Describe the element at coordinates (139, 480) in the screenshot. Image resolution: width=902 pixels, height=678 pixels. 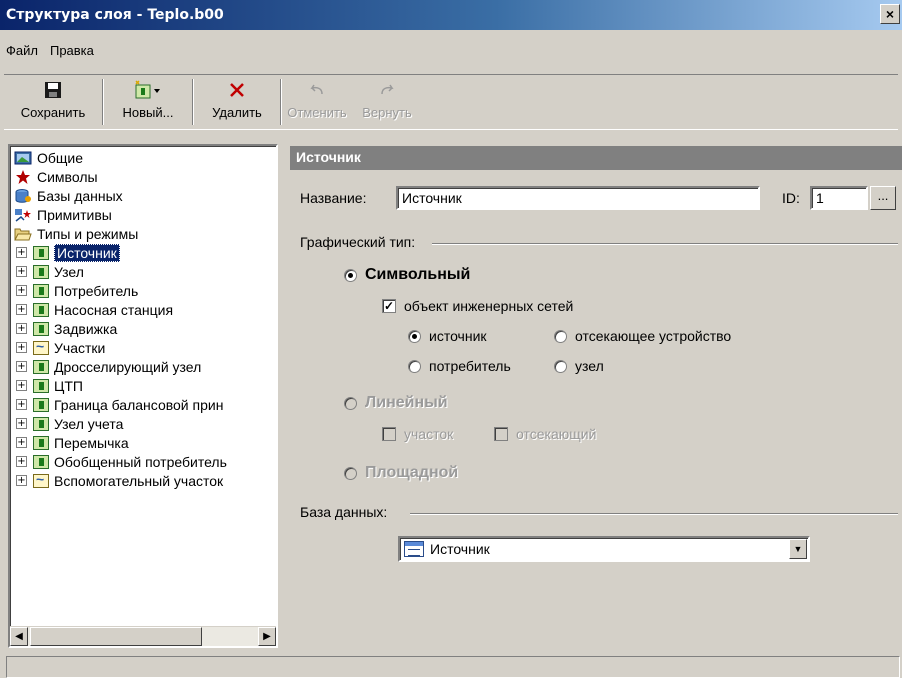
I see `tree-item-label: Вспомогательный участок` at that location.